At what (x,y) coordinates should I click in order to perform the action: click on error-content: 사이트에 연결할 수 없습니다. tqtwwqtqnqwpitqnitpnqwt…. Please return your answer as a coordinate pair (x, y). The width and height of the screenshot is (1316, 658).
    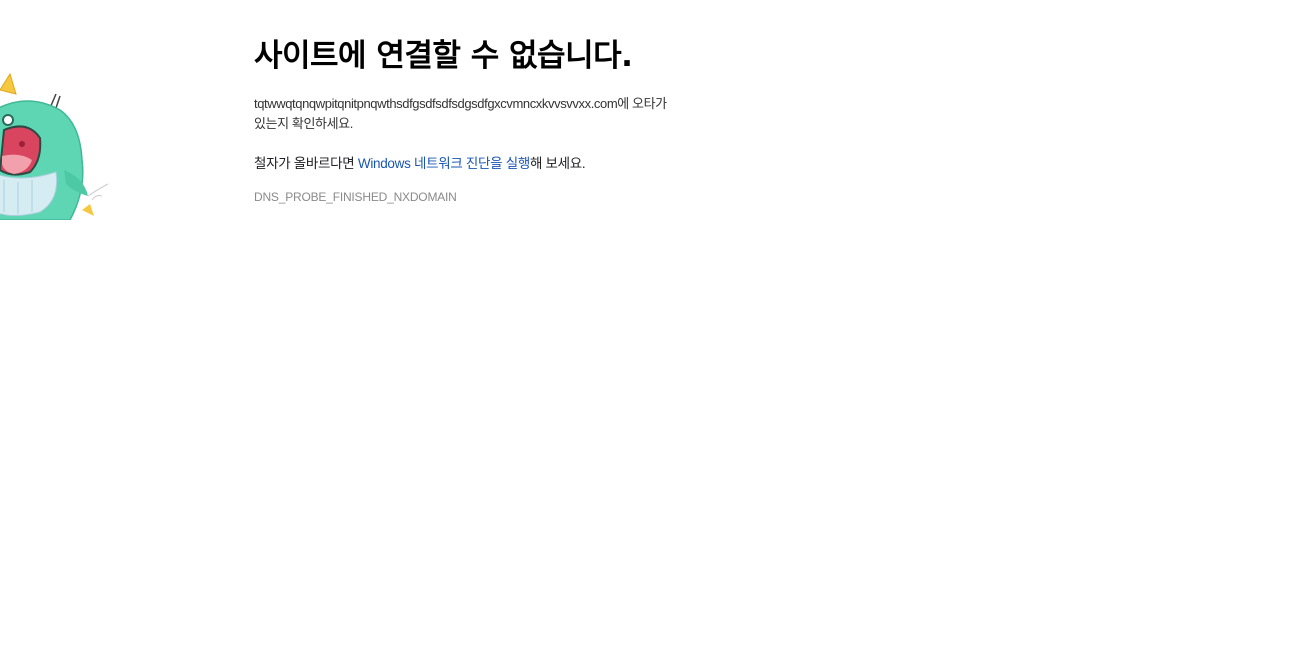
    Looking at the image, I should click on (464, 120).